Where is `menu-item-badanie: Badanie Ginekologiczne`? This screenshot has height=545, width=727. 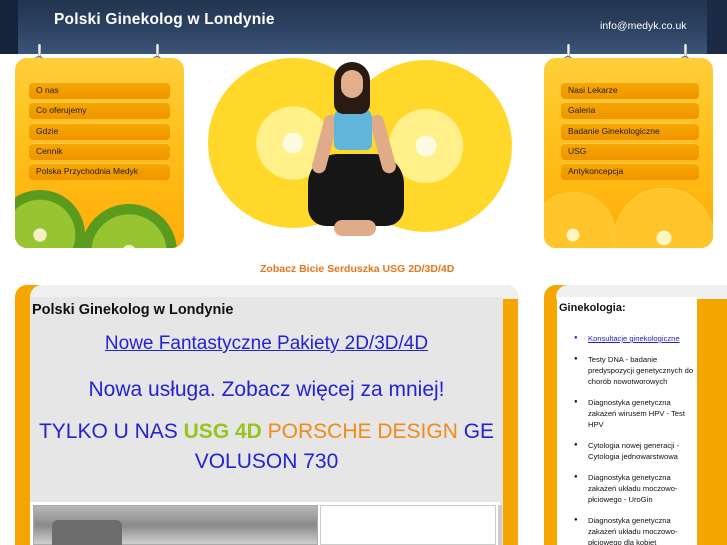 menu-item-badanie: Badanie Ginekologiczne is located at coordinates (630, 131).